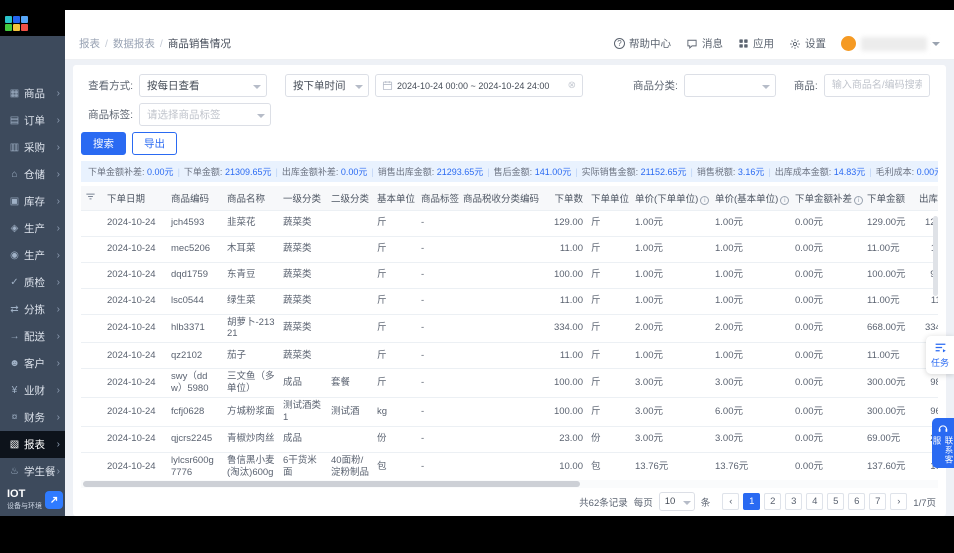  What do you see at coordinates (836, 501) in the screenshot?
I see `page-button-5: 5` at bounding box center [836, 501].